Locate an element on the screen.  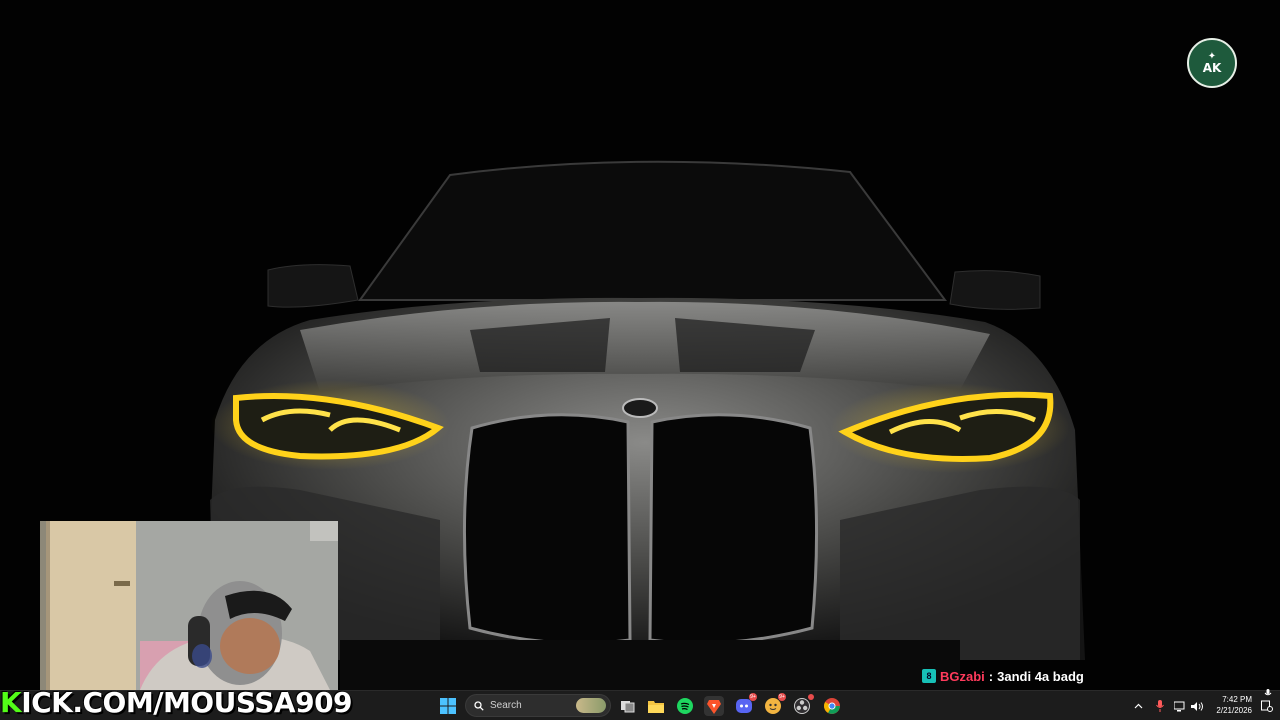
clock-date: 2/21/2026 is located at coordinates (1230, 710).